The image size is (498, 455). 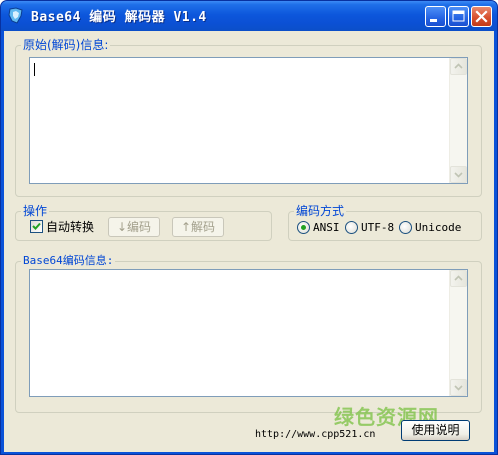 What do you see at coordinates (119, 17) in the screenshot?
I see `window-title: Base64 编码 解码器 V1.4` at bounding box center [119, 17].